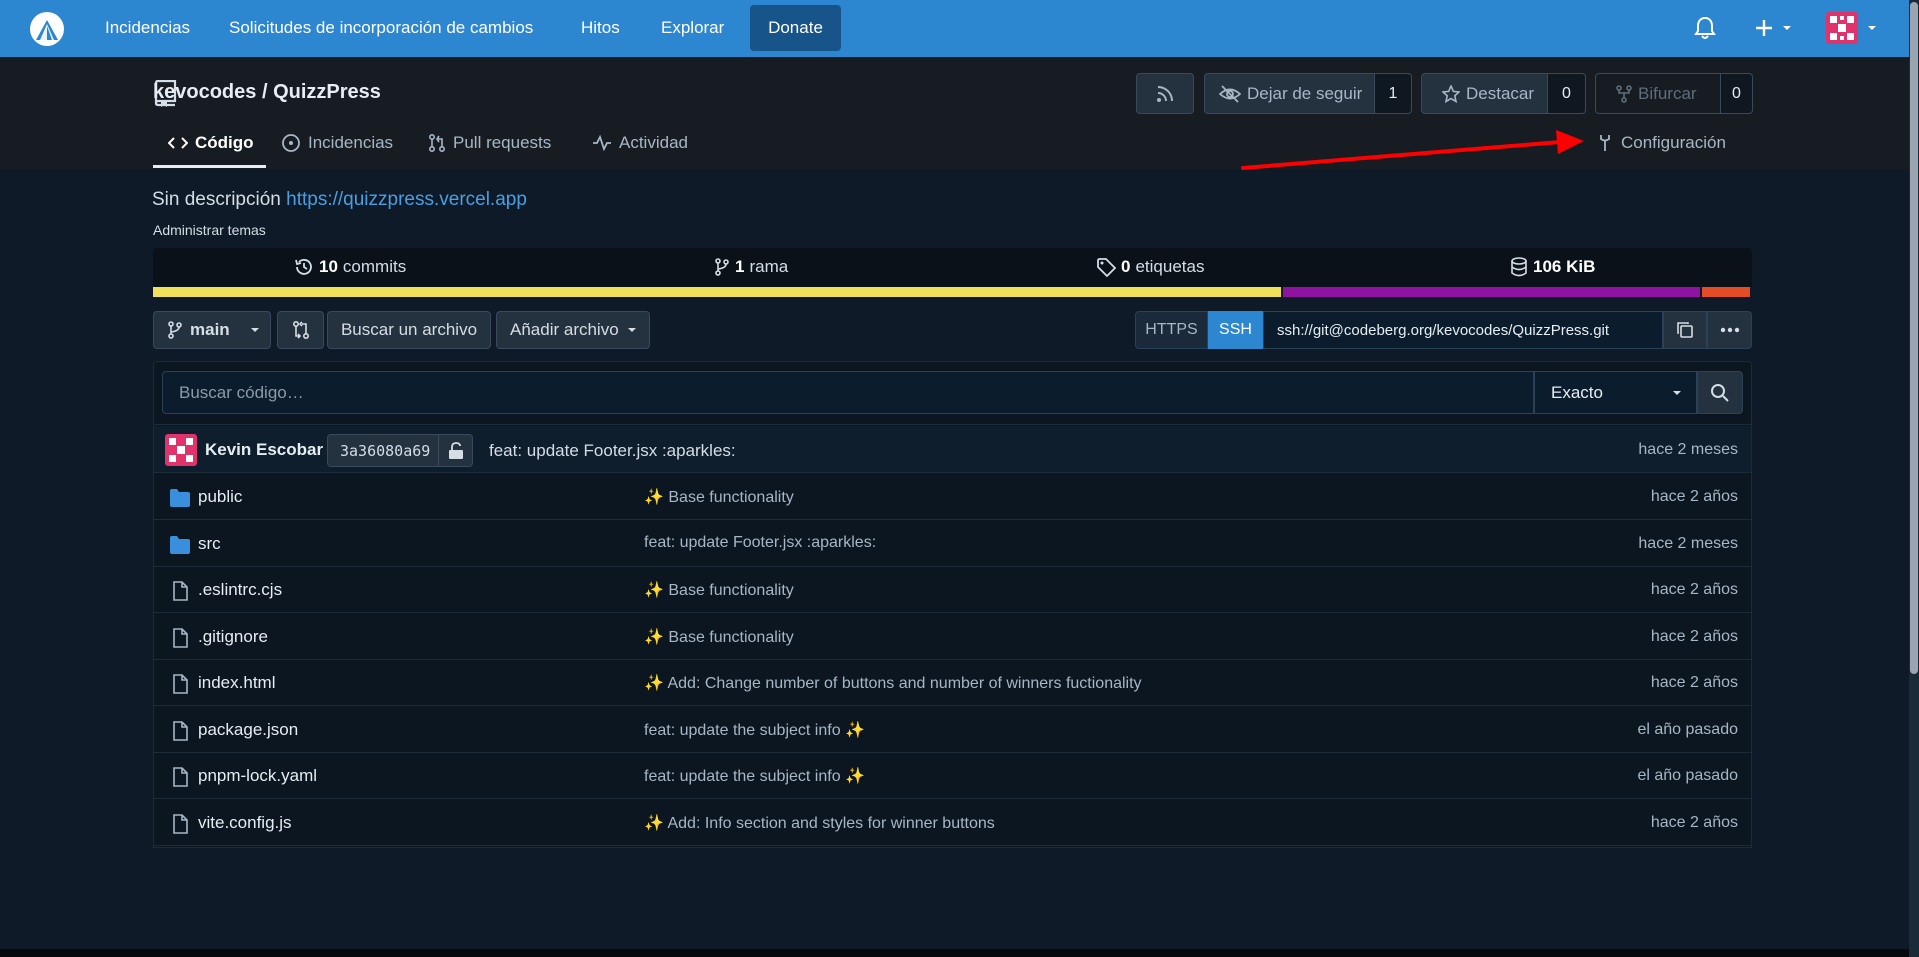  What do you see at coordinates (1720, 392) in the screenshot?
I see `search-button` at bounding box center [1720, 392].